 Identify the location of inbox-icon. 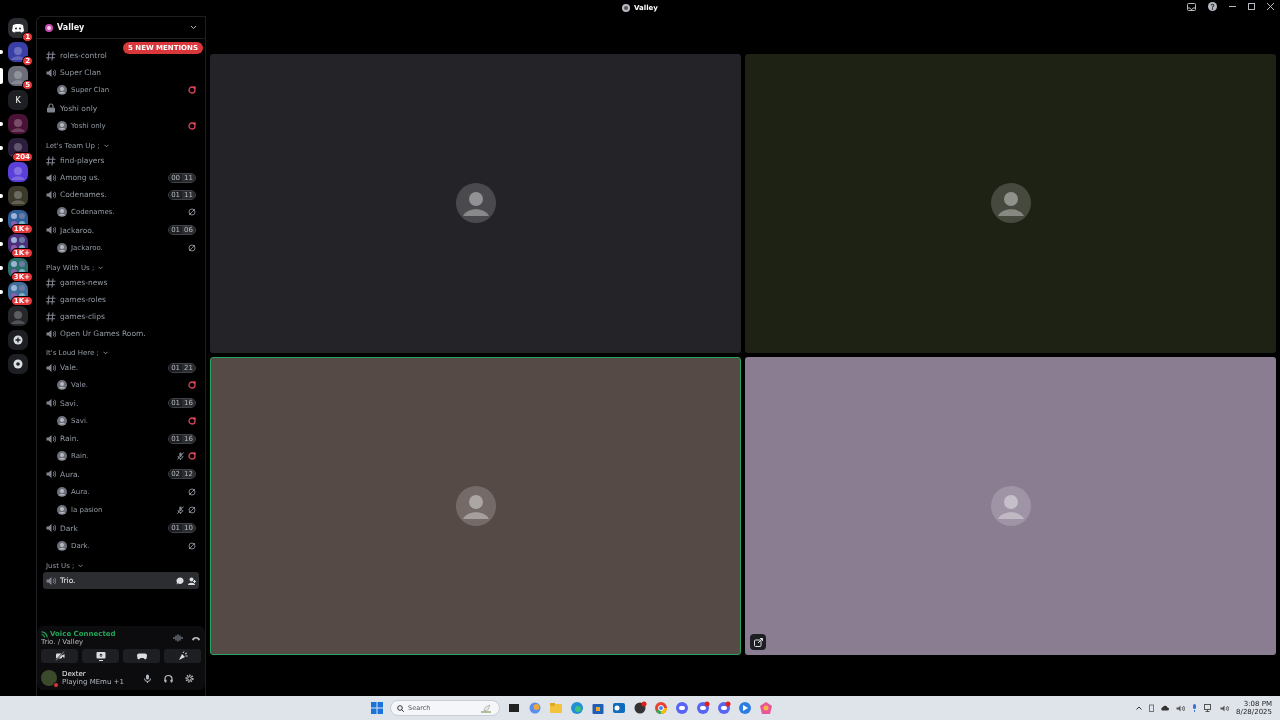
(1191, 6).